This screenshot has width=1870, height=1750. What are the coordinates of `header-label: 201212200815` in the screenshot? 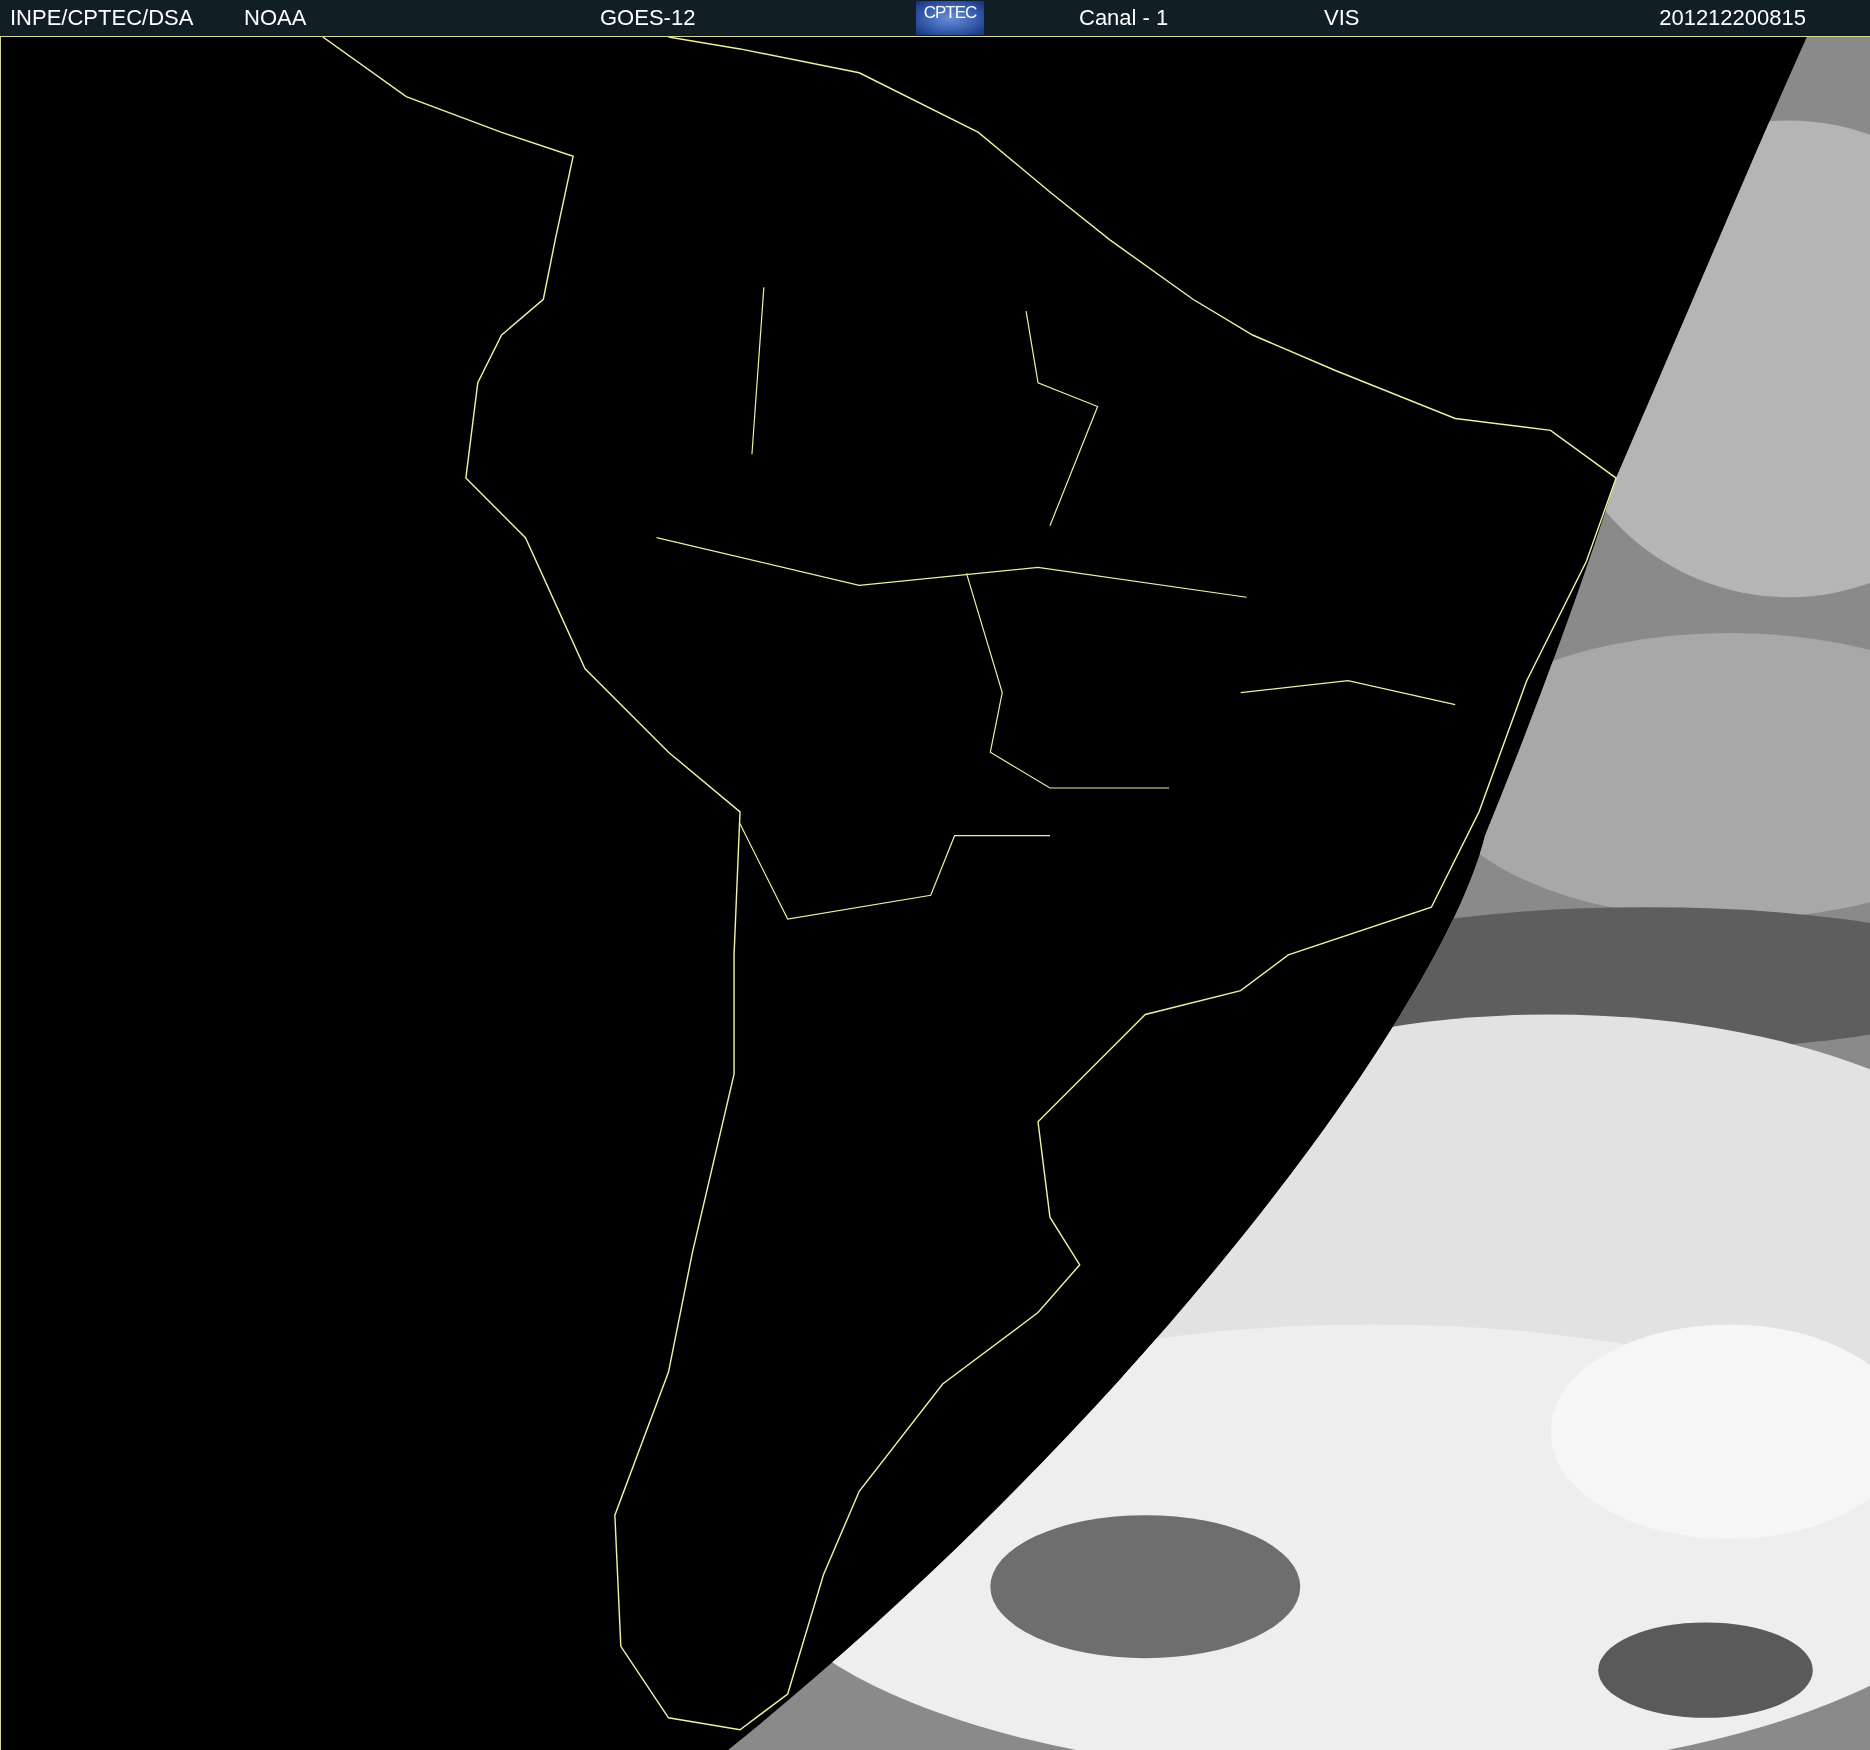 It's located at (1732, 18).